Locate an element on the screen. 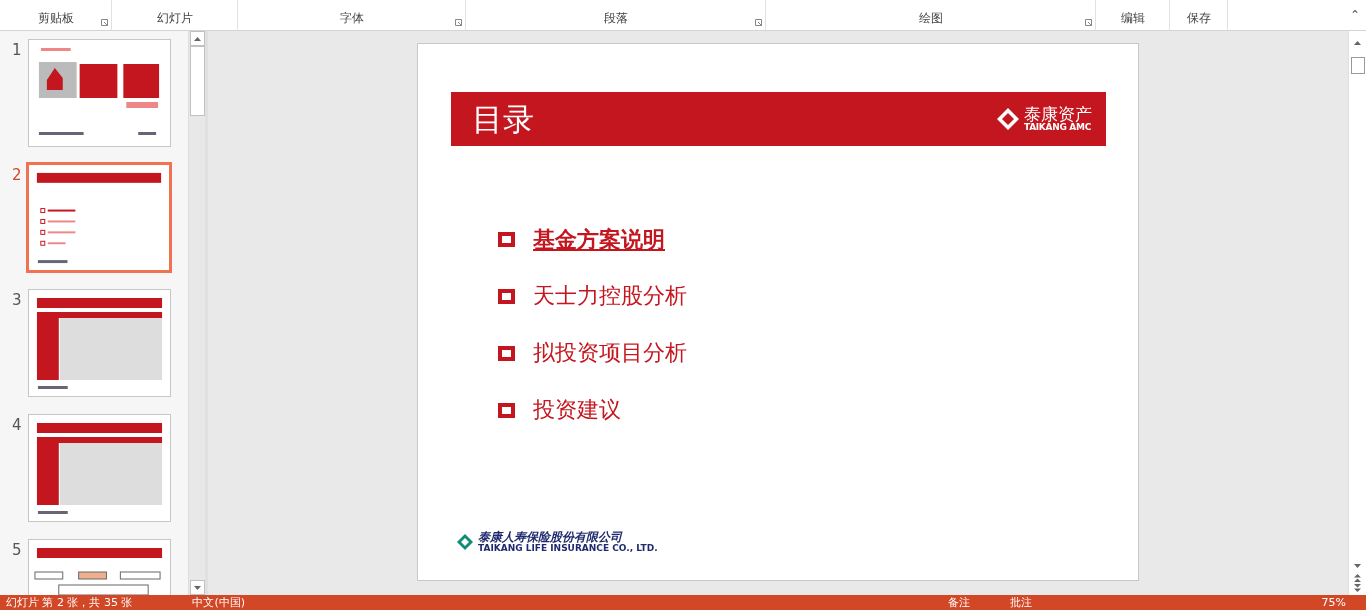 The width and height of the screenshot is (1366, 610). group-label: 剪贴板 is located at coordinates (55, 18).